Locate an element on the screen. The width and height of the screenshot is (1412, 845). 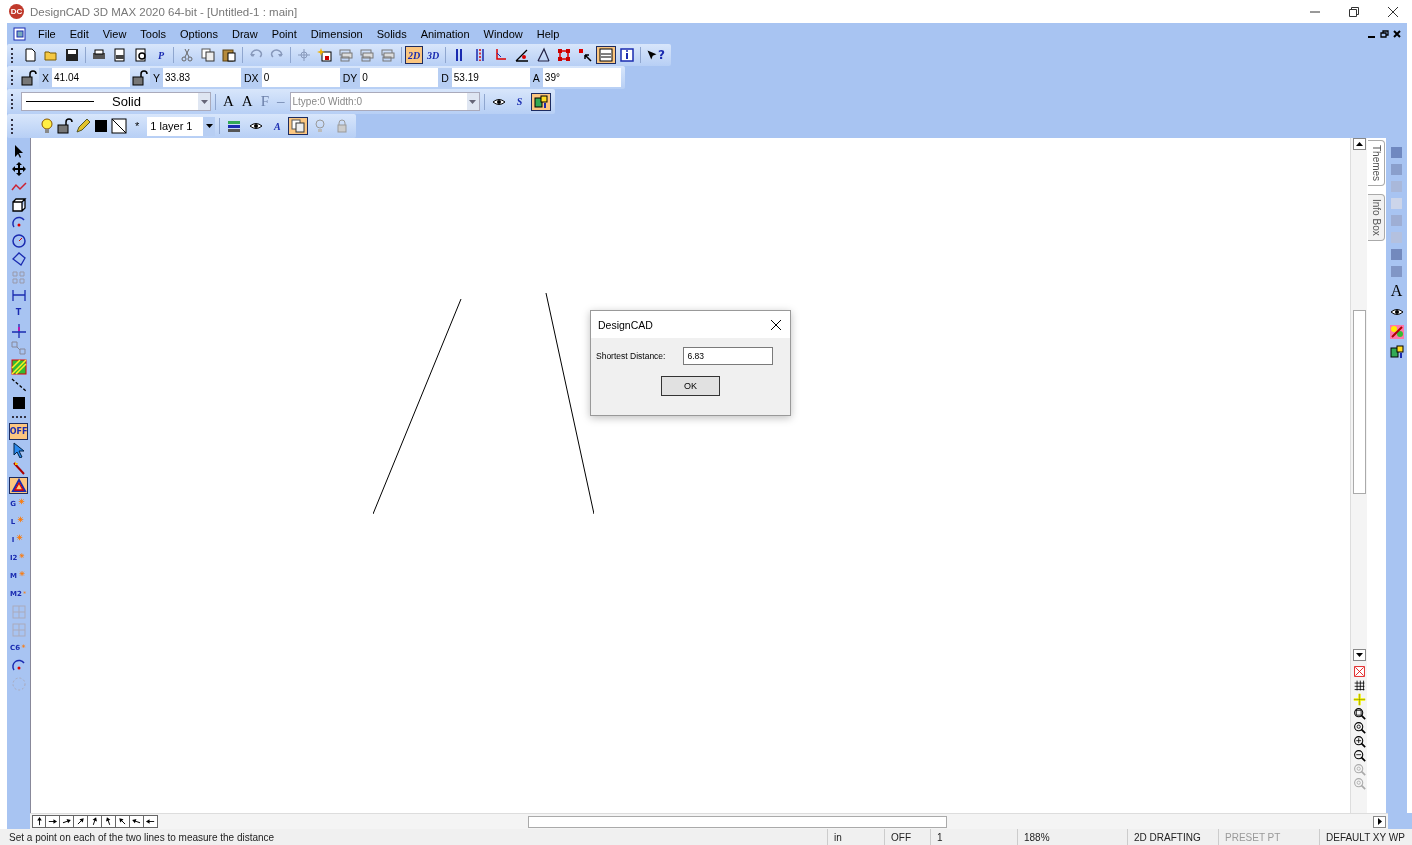
menu-item: Animation is located at coordinates (445, 33).